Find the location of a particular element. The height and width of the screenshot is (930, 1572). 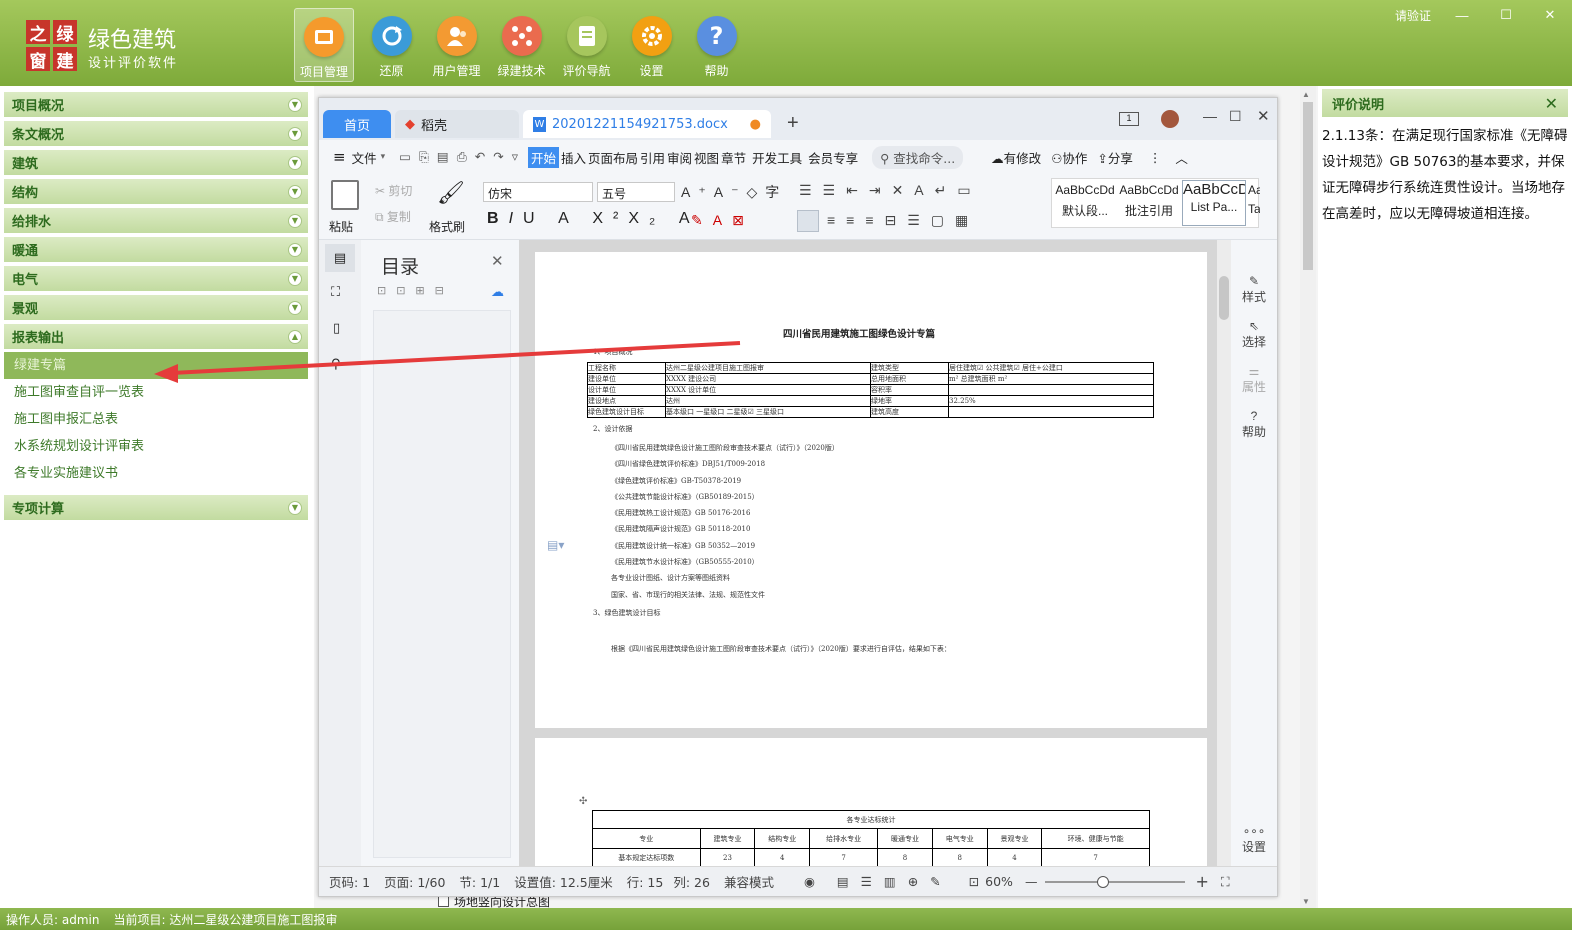

arrow-head is located at coordinates (166, 373).